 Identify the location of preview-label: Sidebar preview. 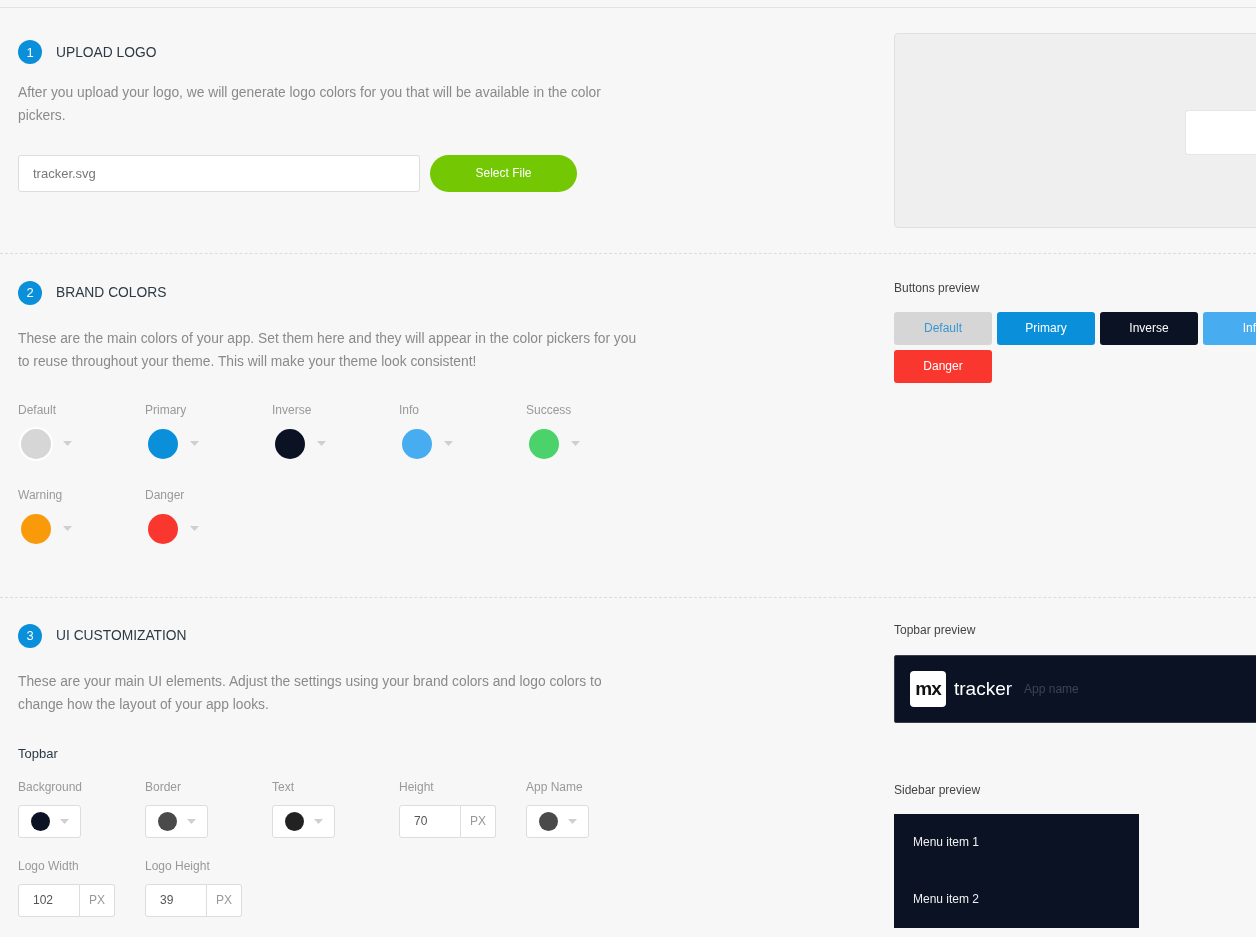
(938, 789).